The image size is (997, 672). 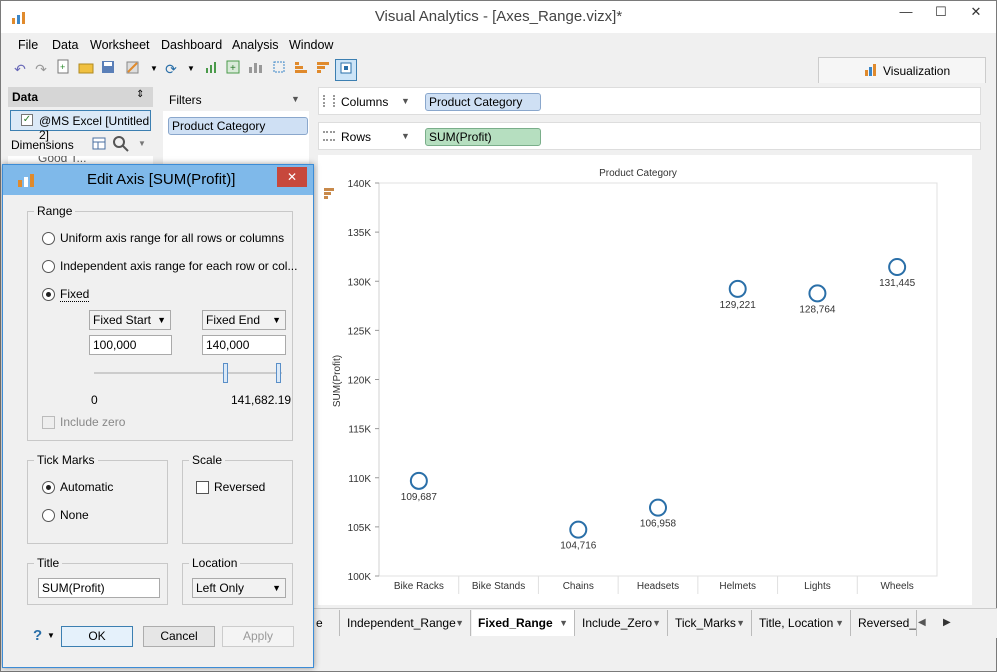 What do you see at coordinates (278, 373) in the screenshot?
I see `range-slider-end-handle` at bounding box center [278, 373].